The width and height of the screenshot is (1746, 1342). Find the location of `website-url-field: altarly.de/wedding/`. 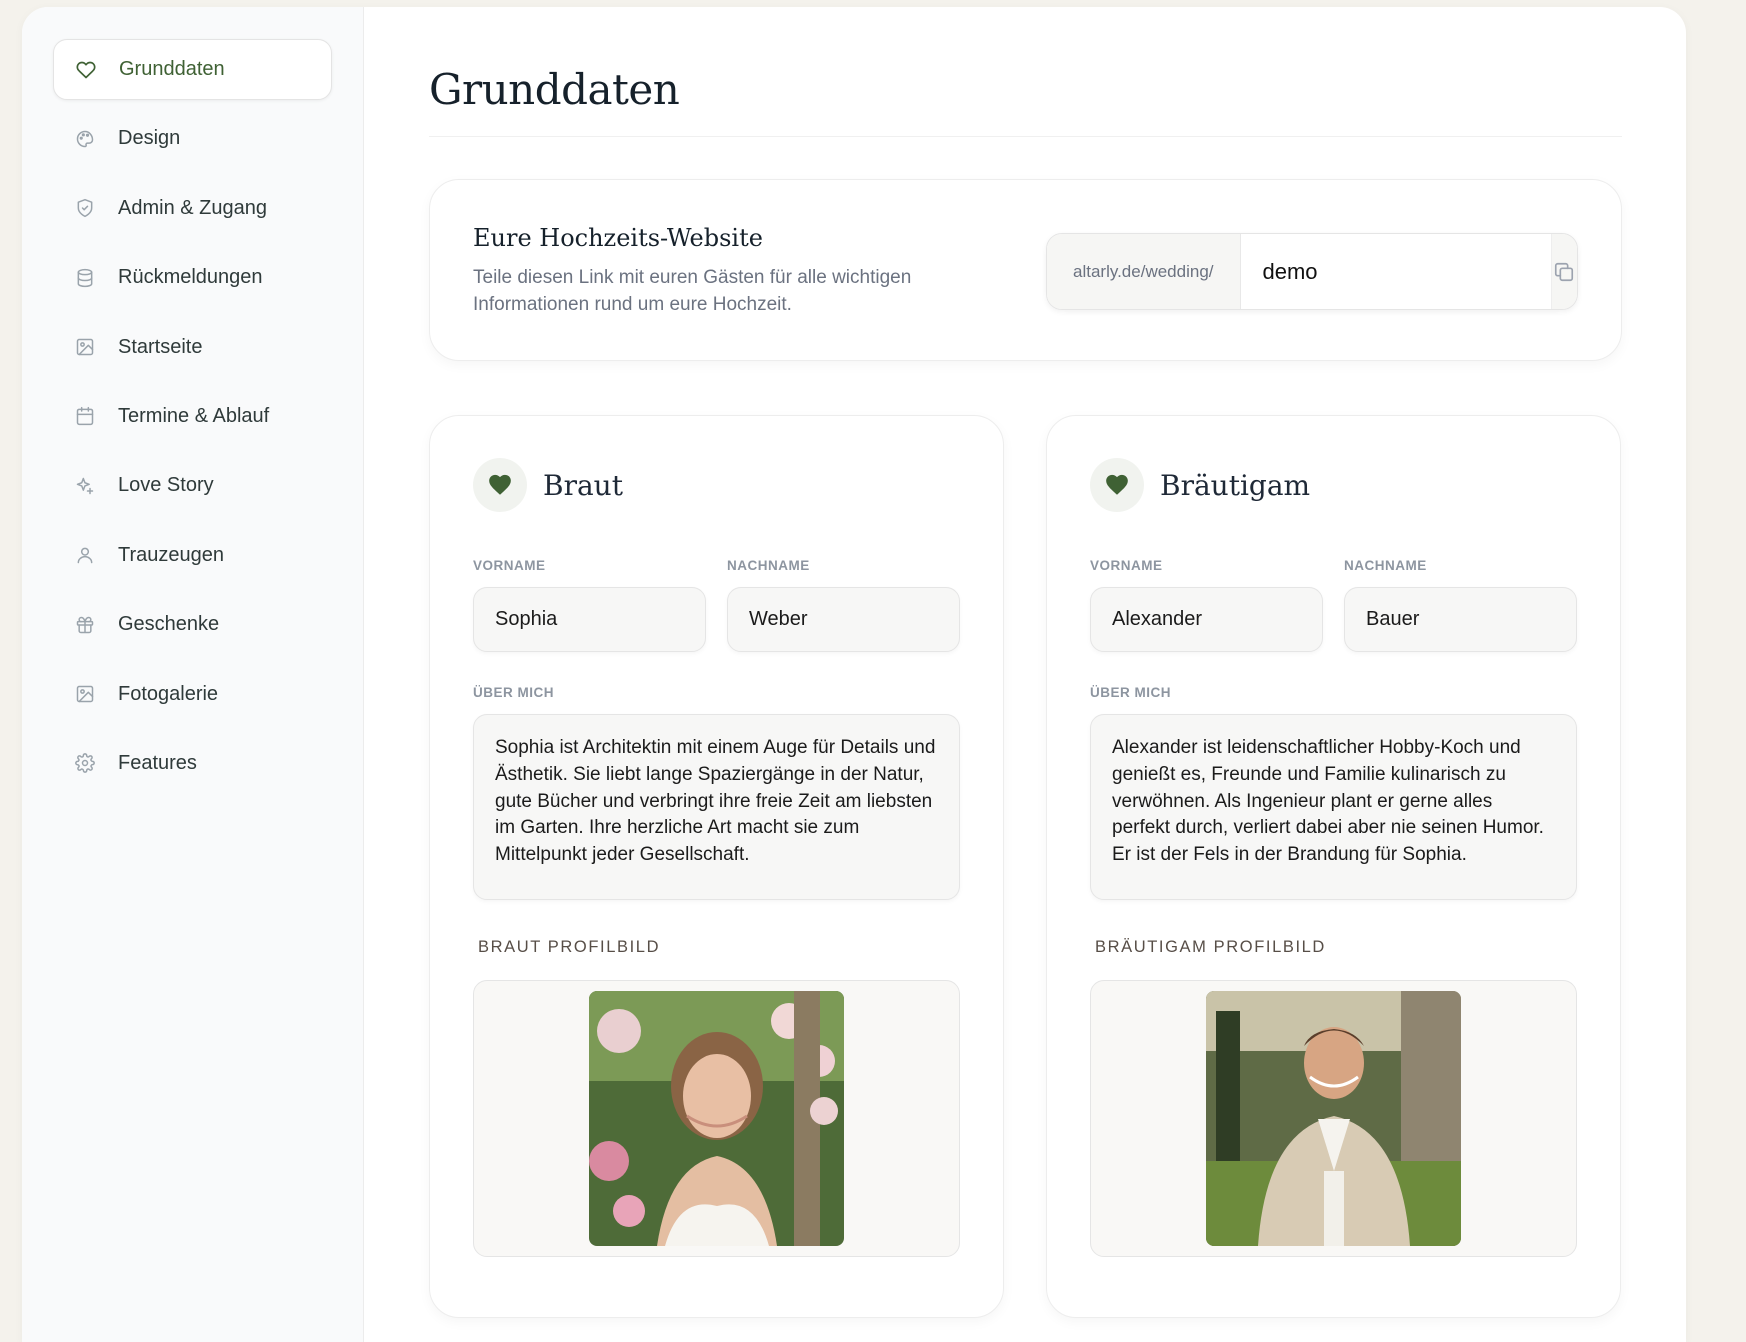

website-url-field: altarly.de/wedding/ is located at coordinates (1312, 271).